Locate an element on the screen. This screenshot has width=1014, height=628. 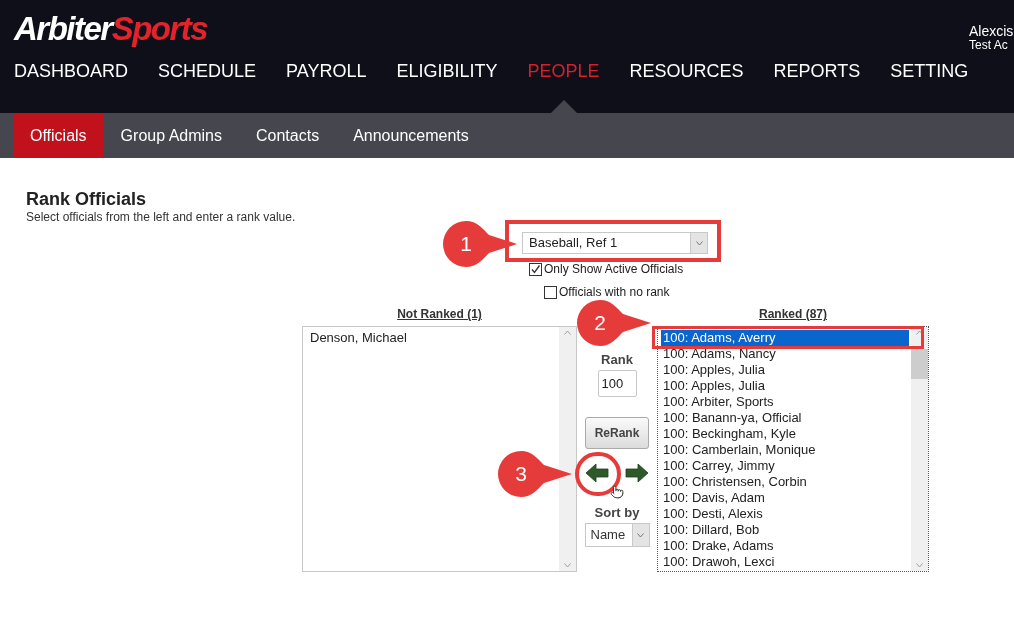
rank-label: Rank is located at coordinates (617, 360).